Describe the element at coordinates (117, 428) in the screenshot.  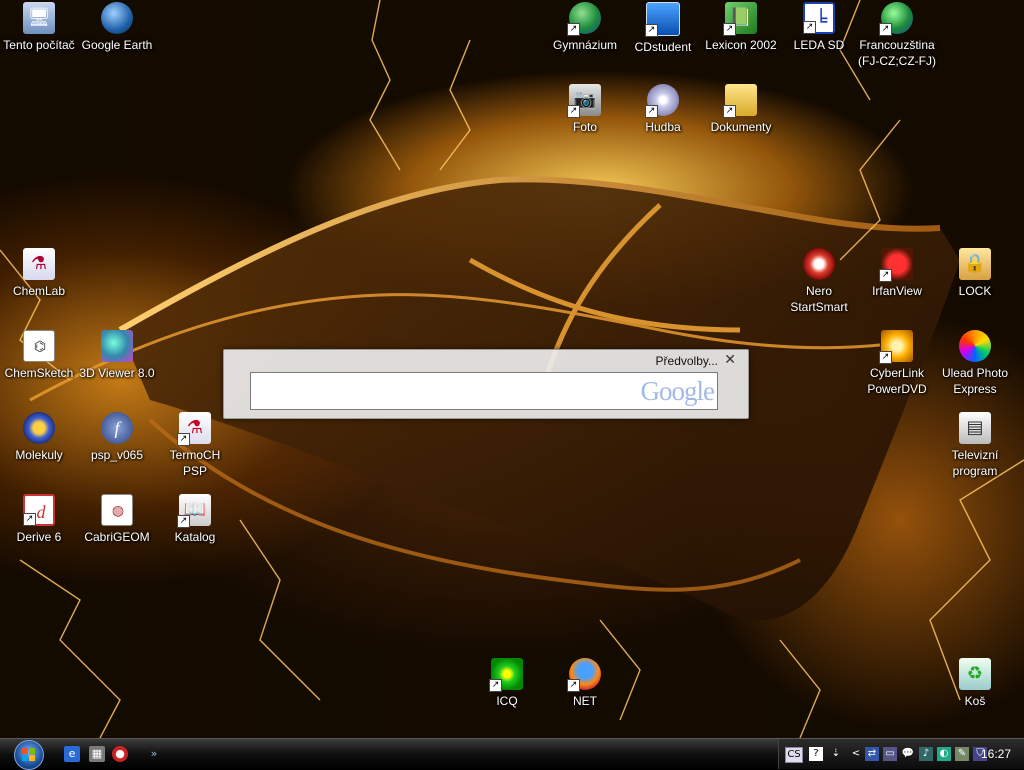
I see `flash-icon: f` at that location.